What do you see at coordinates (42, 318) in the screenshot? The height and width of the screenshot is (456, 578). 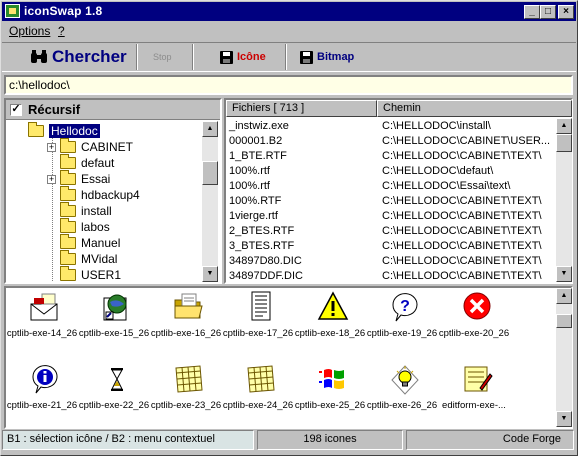 I see `icon-cell: cptlib-exe-14_26` at bounding box center [42, 318].